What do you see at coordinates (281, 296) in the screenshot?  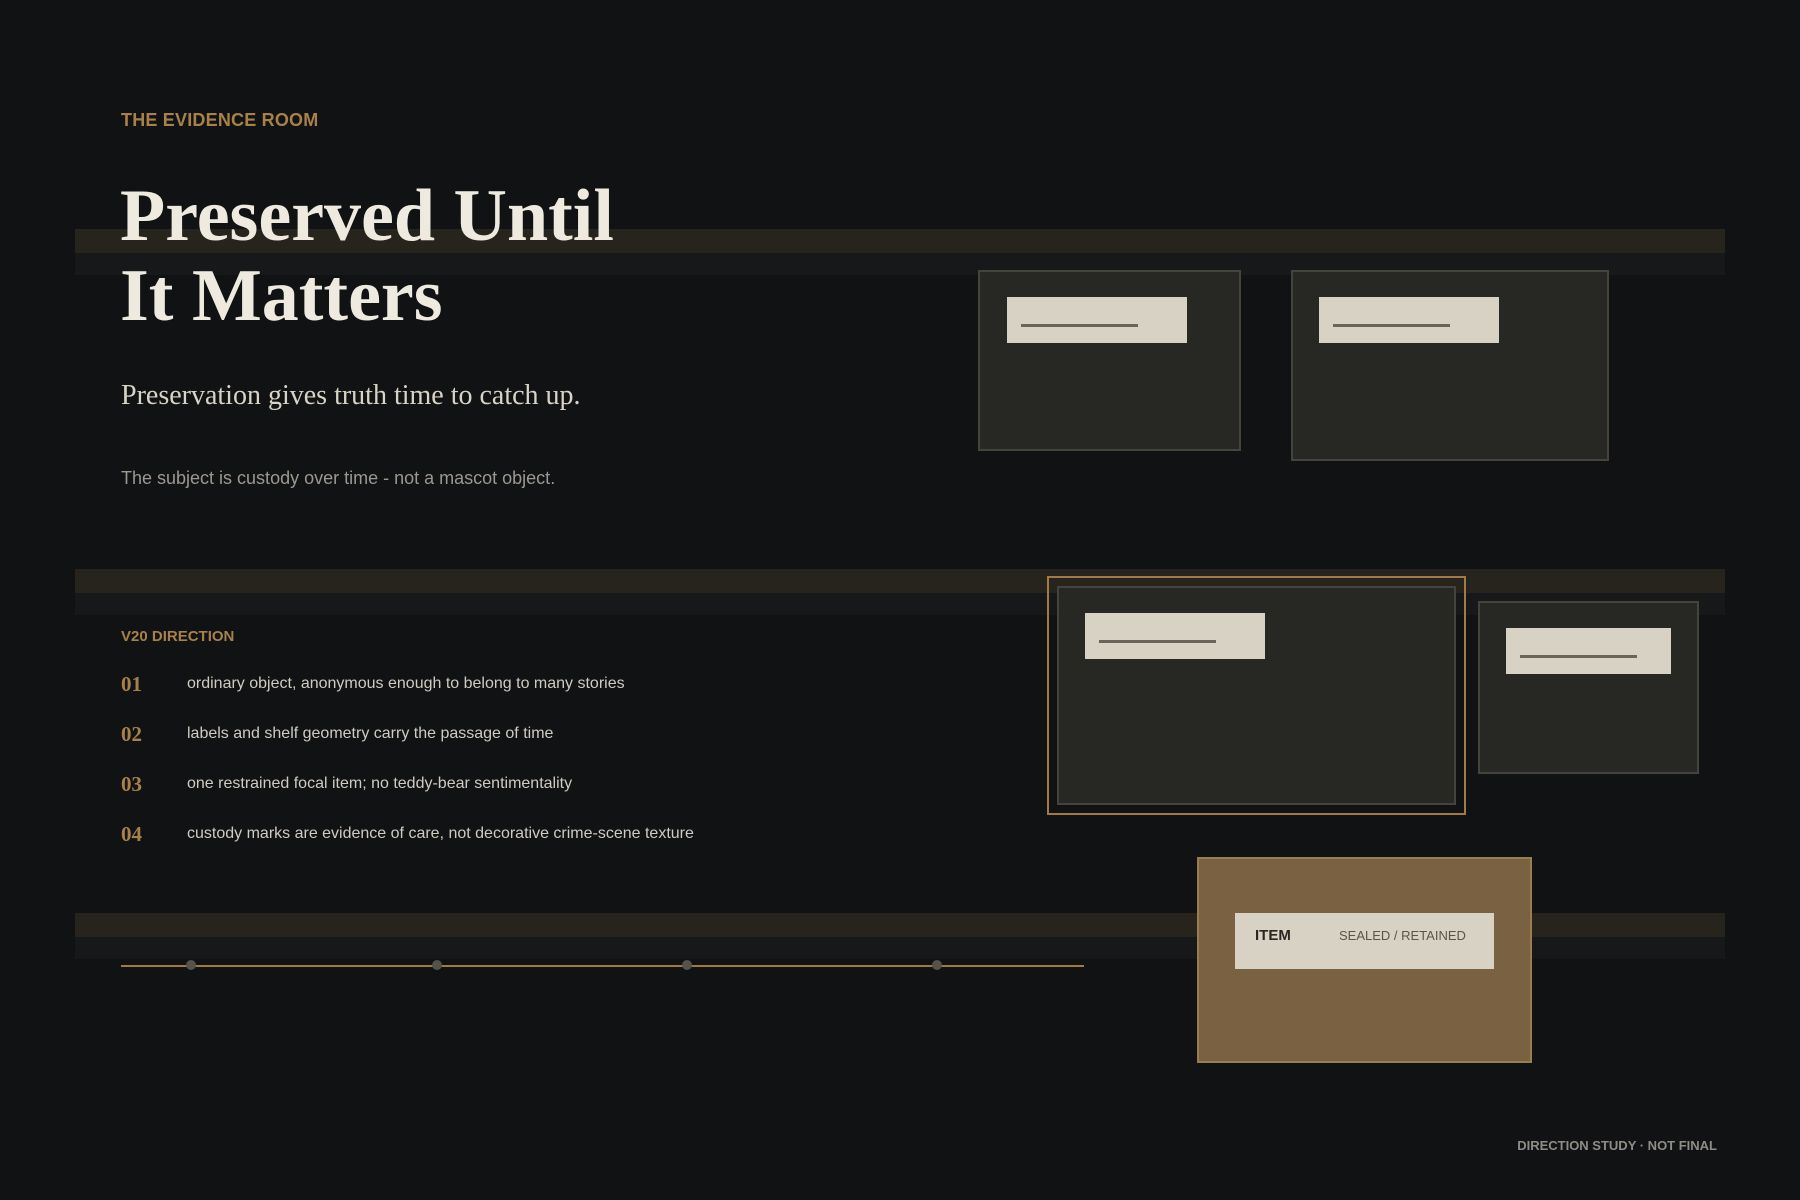 I see `page-title-line-2: It Matters` at bounding box center [281, 296].